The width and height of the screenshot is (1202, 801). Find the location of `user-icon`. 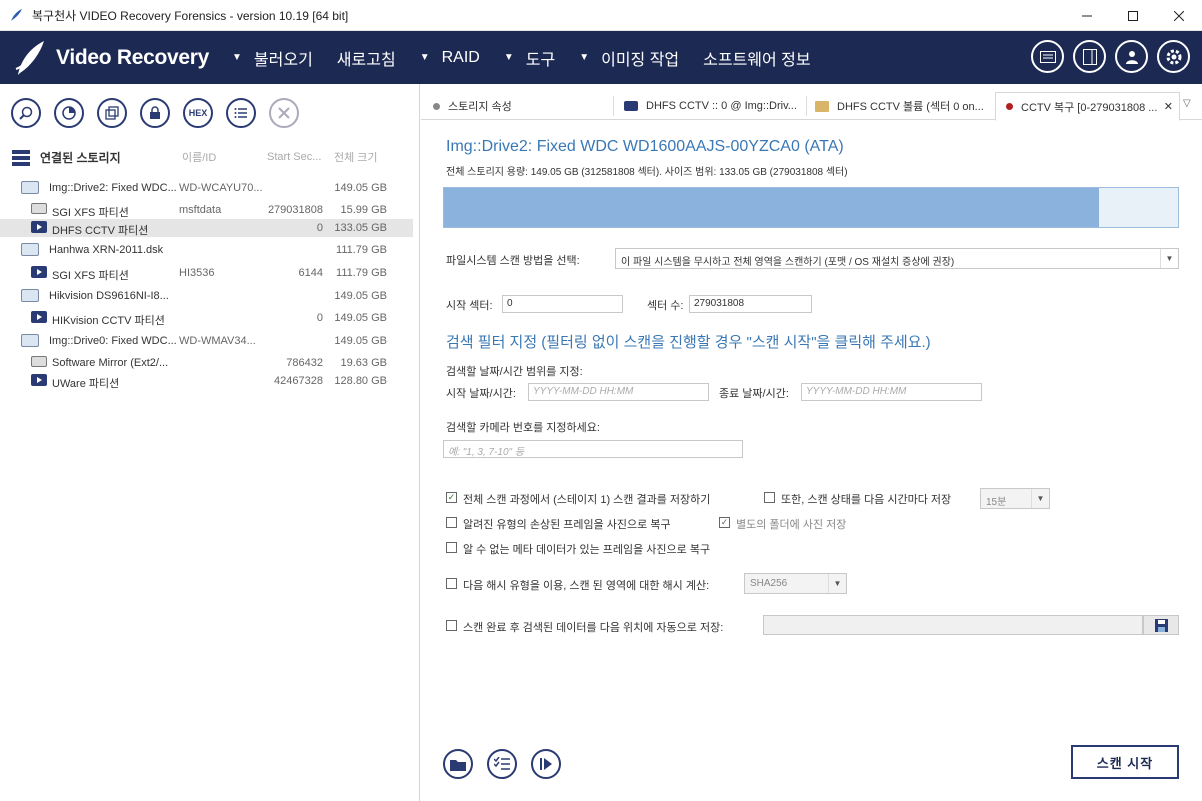

user-icon is located at coordinates (1131, 56).